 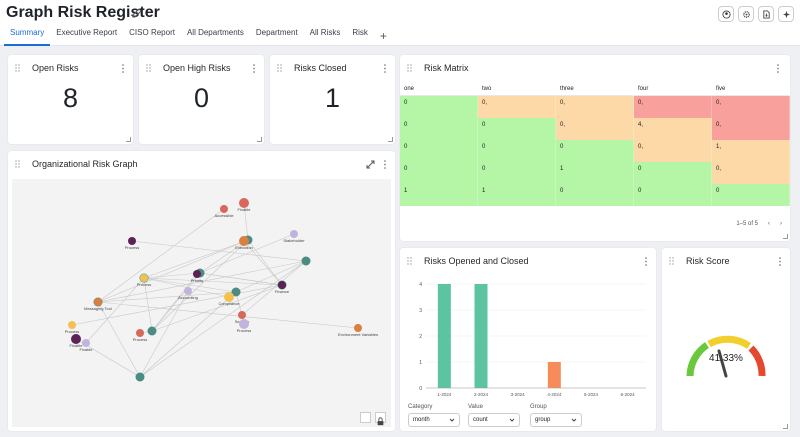 What do you see at coordinates (27, 36) in the screenshot?
I see `tab-summary: Summary` at bounding box center [27, 36].